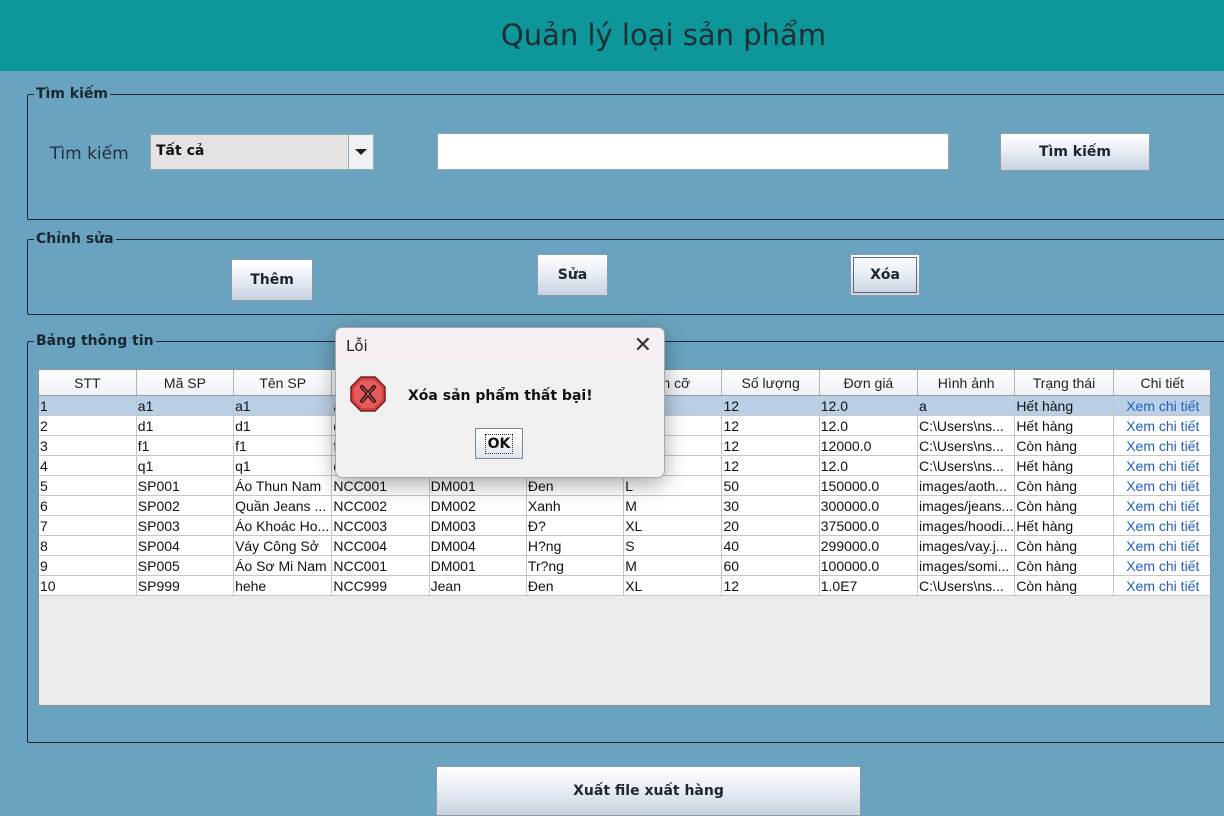 The height and width of the screenshot is (816, 1224). What do you see at coordinates (478, 525) in the screenshot?
I see `table-cell: DM003` at bounding box center [478, 525].